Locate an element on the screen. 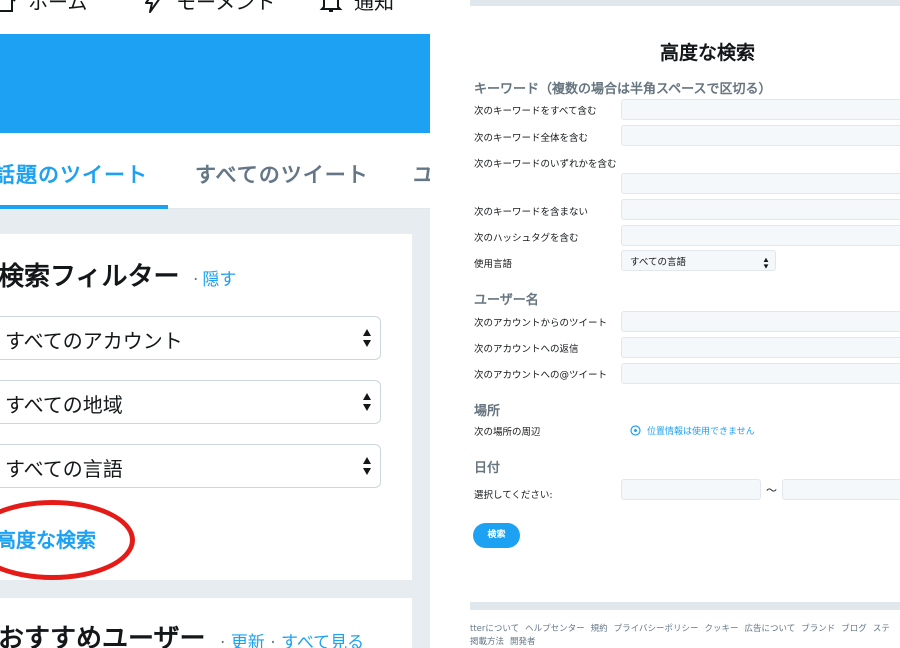  hashtag-input is located at coordinates (760, 235).